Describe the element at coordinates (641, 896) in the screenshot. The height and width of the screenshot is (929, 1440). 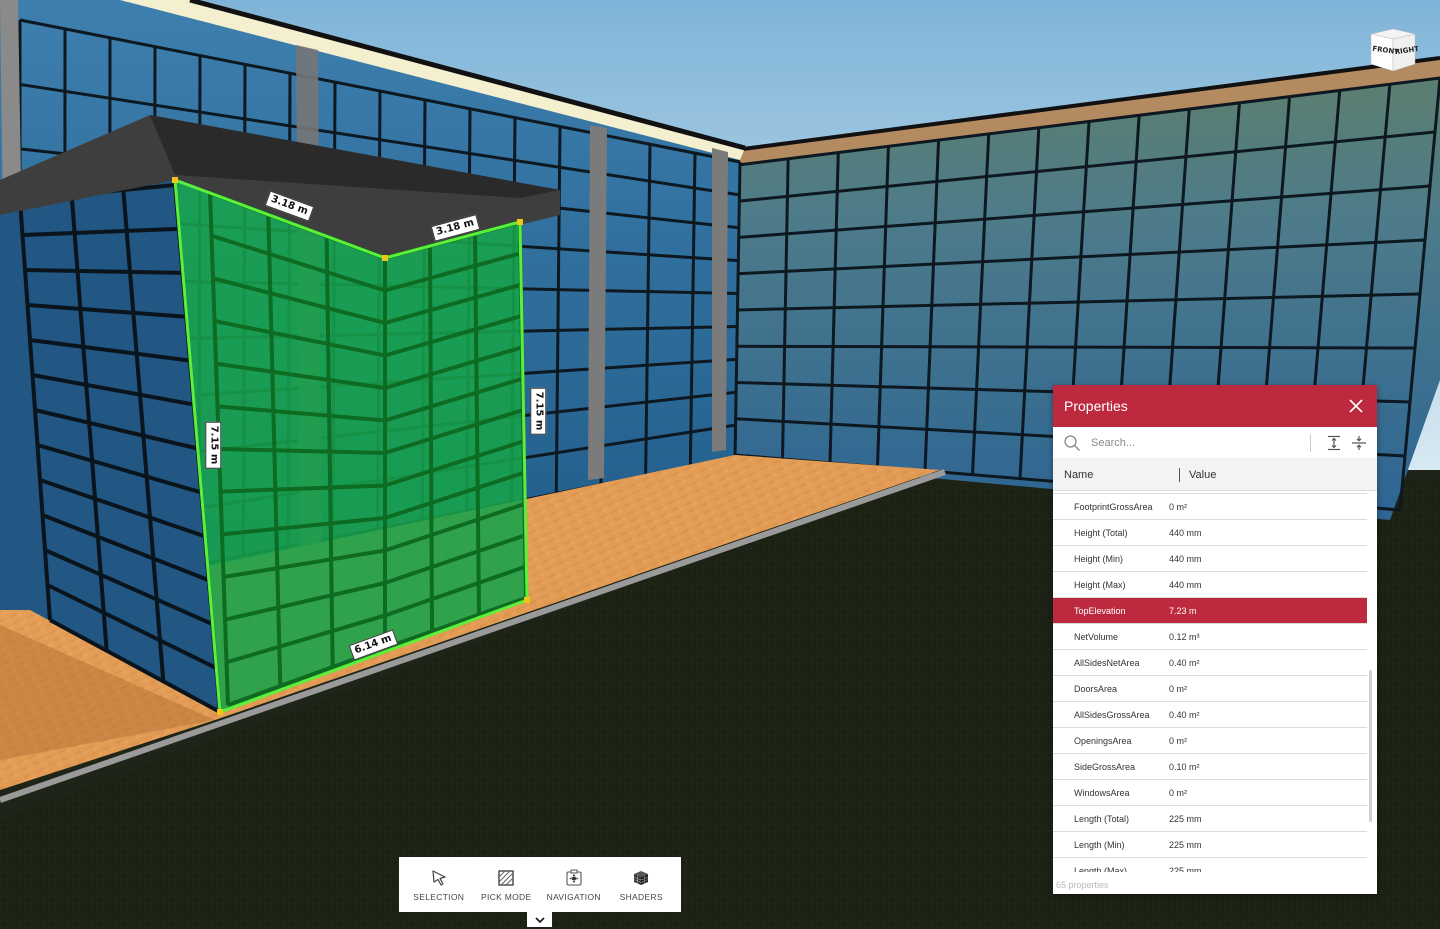
I see `shaders-label: SHADERS` at that location.